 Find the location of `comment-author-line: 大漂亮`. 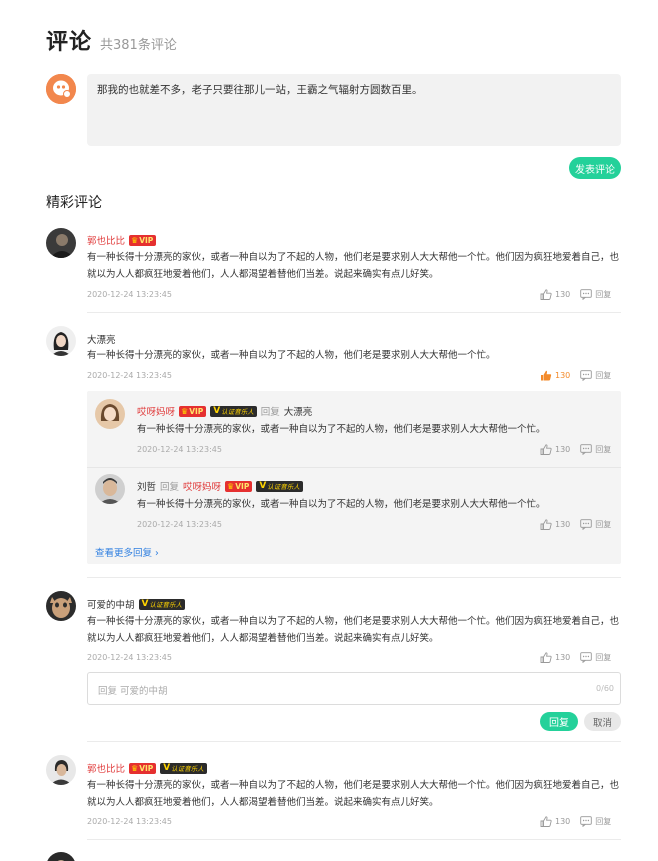

comment-author-line: 大漂亮 is located at coordinates (101, 339).